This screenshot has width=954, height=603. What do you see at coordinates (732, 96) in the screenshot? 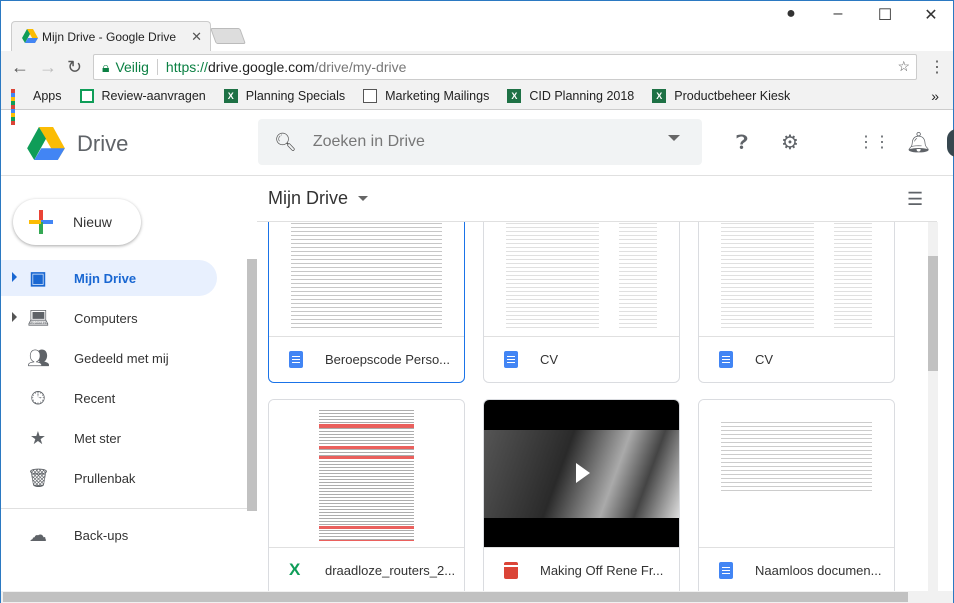
I see `bookmark-label: Productbeheer Kiesk` at bounding box center [732, 96].